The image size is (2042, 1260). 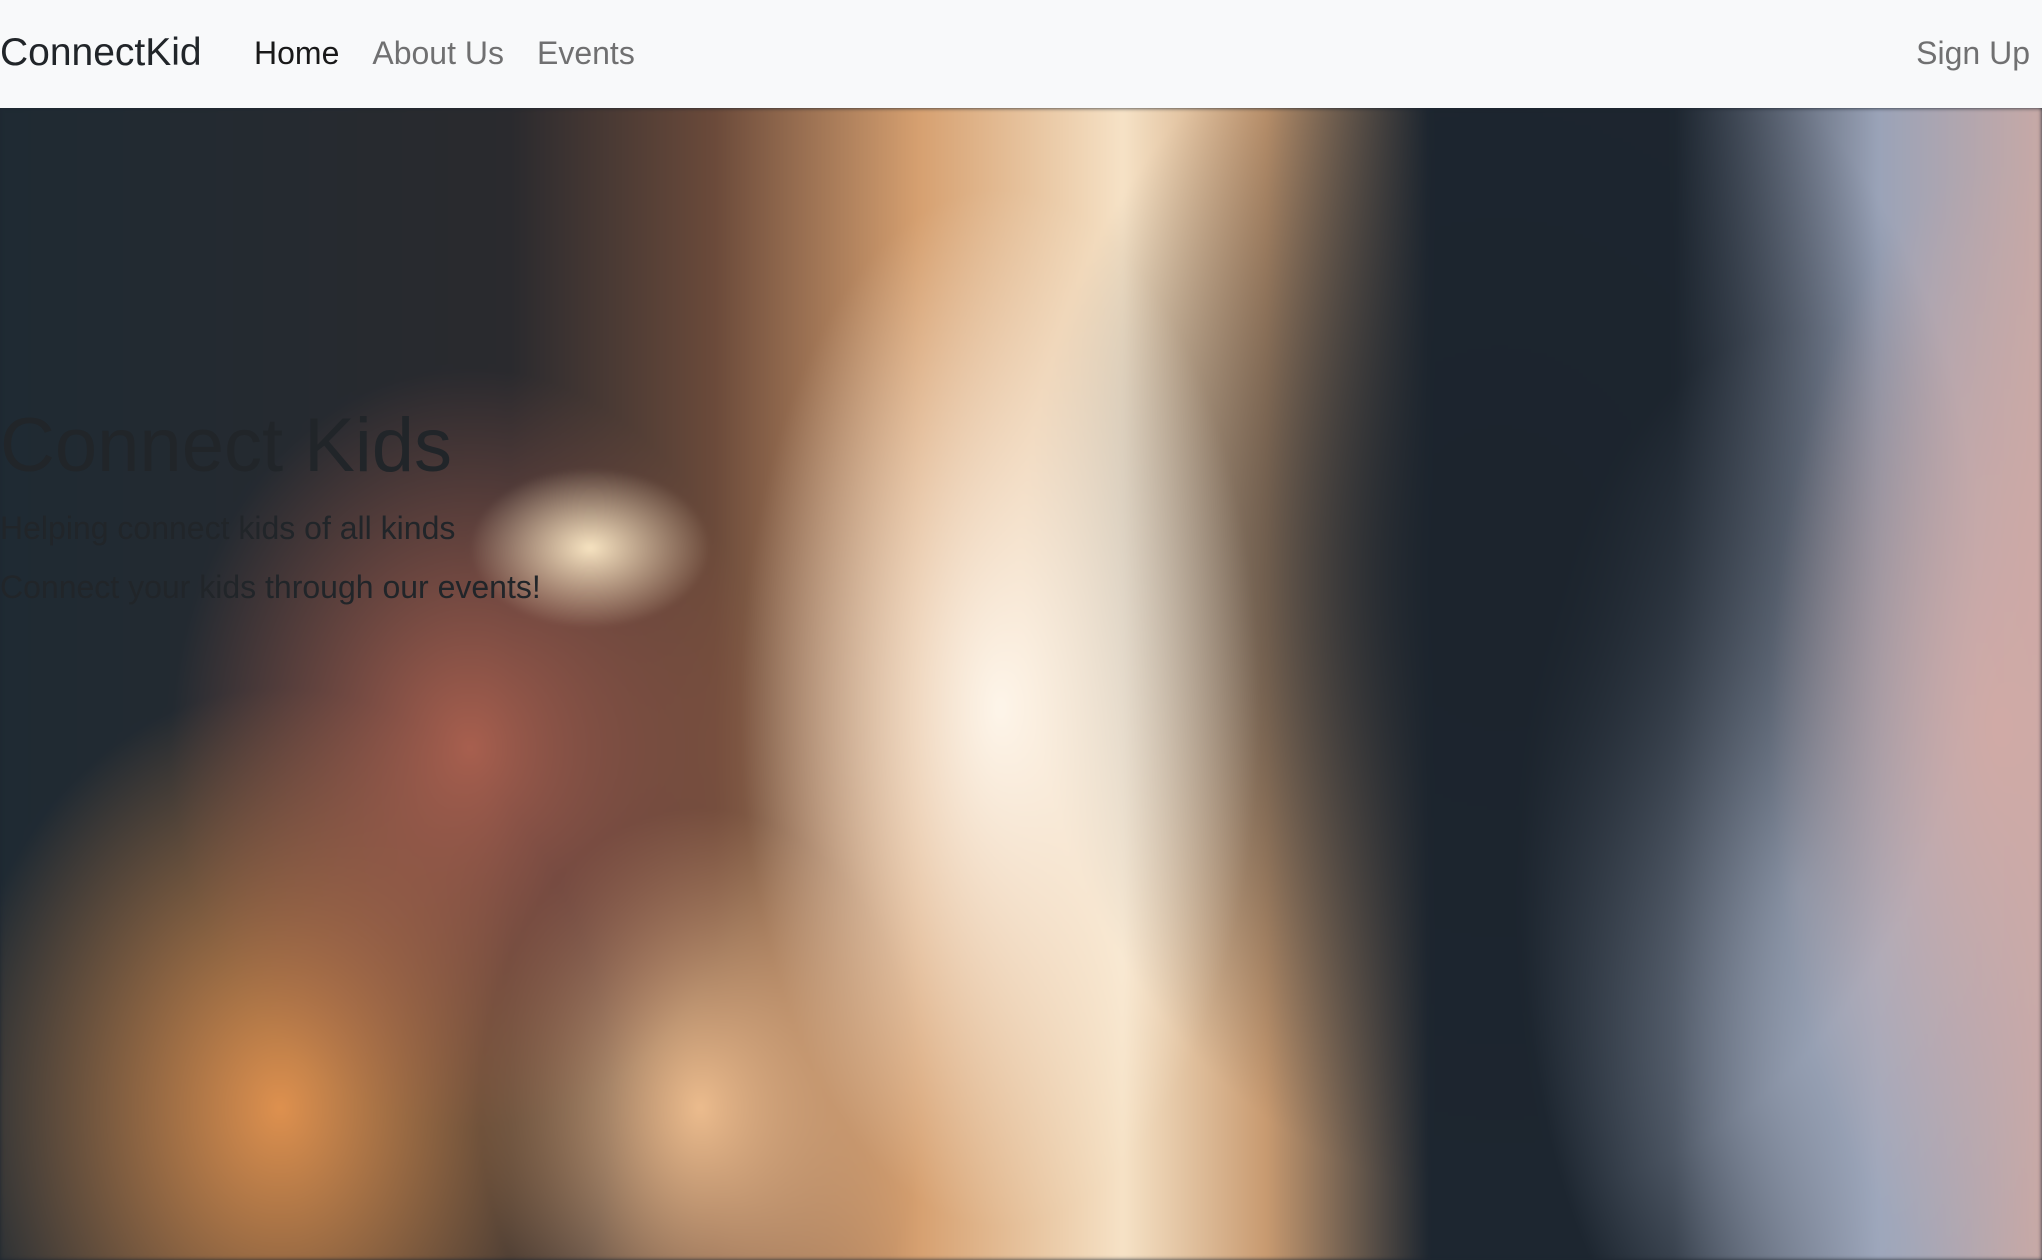 I want to click on nav-link-events: Events, so click(x=586, y=53).